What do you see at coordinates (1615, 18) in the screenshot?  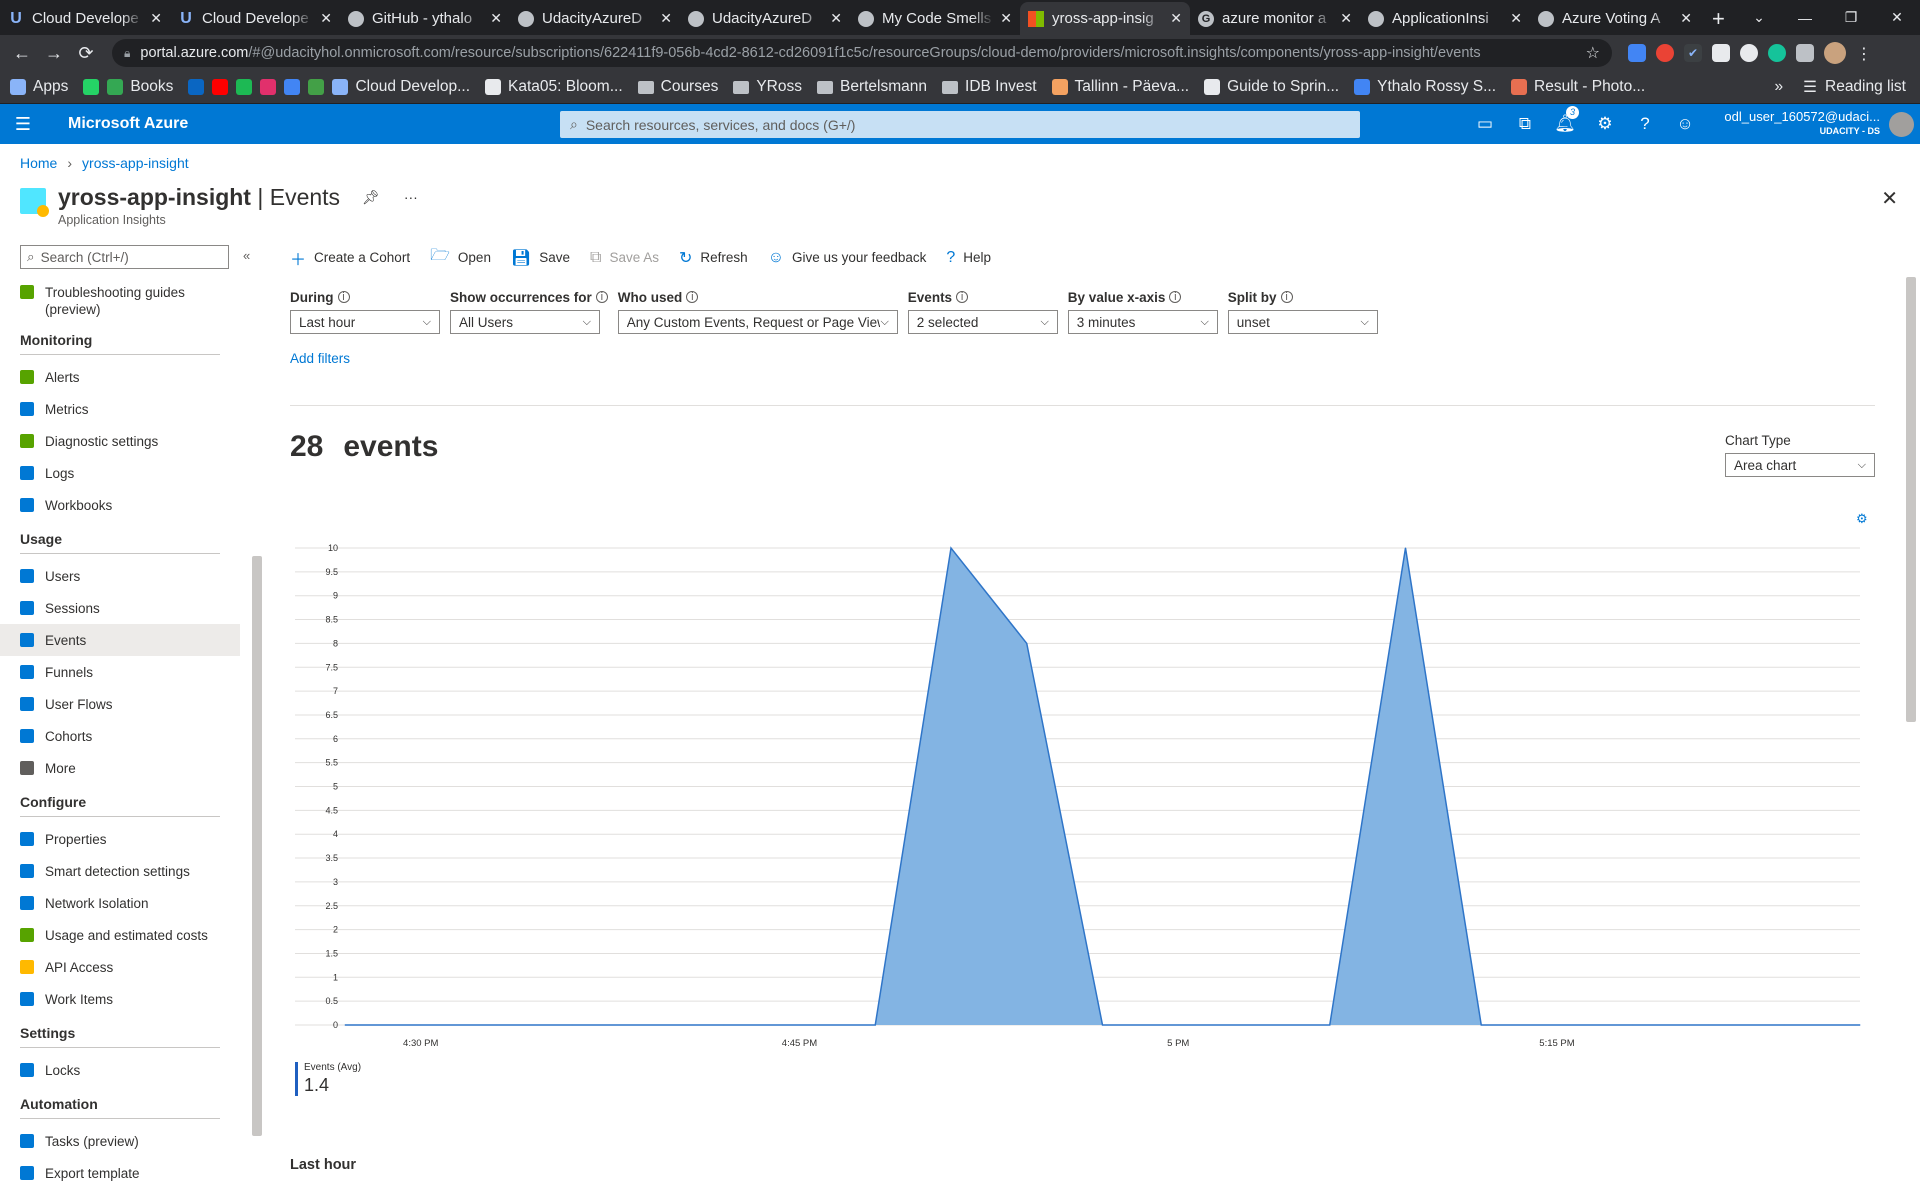 I see `browser-tab: Azure Voting A ✕` at bounding box center [1615, 18].